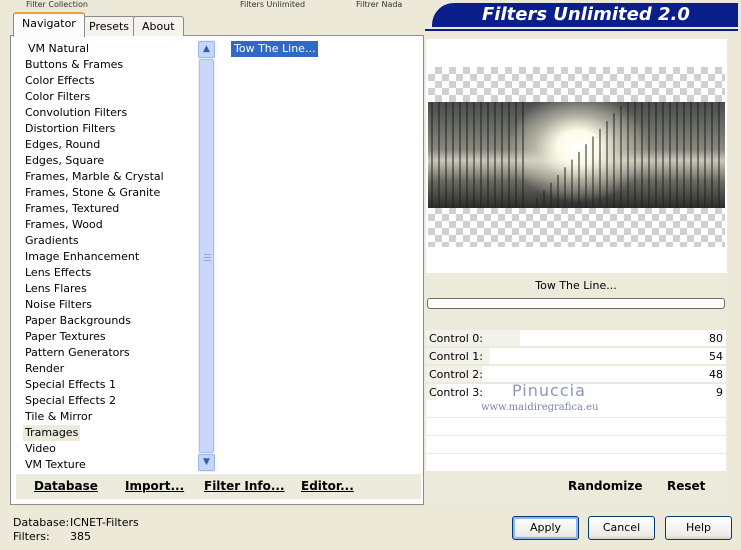 The height and width of the screenshot is (550, 741). Describe the element at coordinates (76, 113) in the screenshot. I see `category-item: Convolution Filters` at that location.